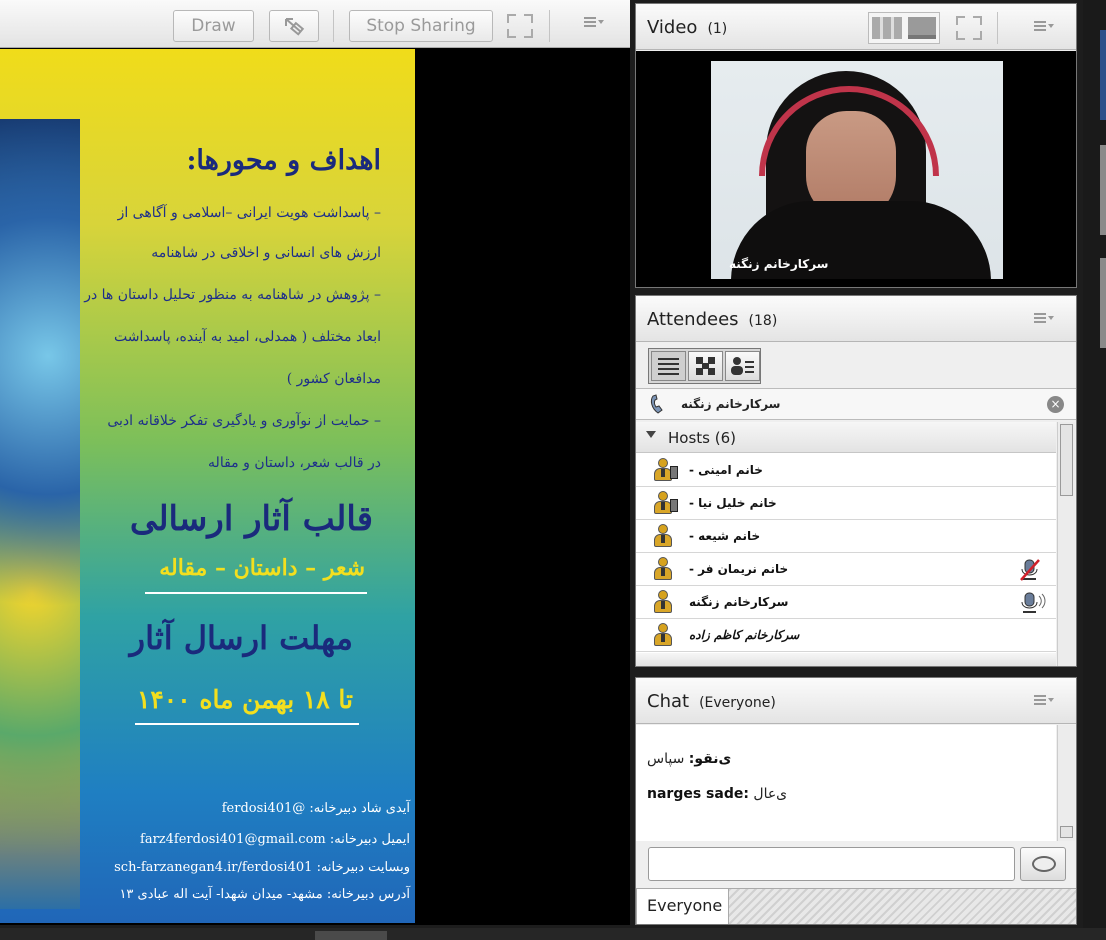  What do you see at coordinates (40, 514) in the screenshot?
I see `poster-artwork` at bounding box center [40, 514].